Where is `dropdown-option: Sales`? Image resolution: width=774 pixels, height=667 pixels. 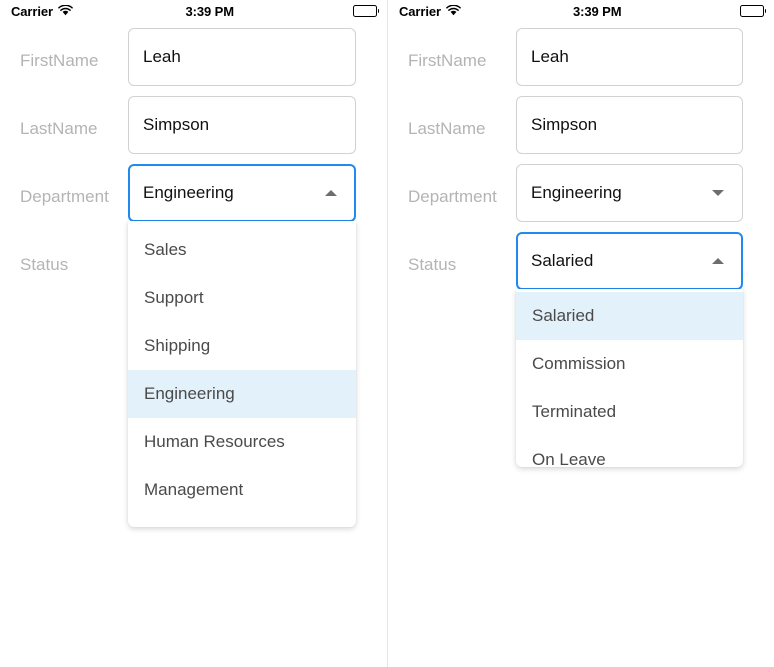
dropdown-option: Sales is located at coordinates (242, 250).